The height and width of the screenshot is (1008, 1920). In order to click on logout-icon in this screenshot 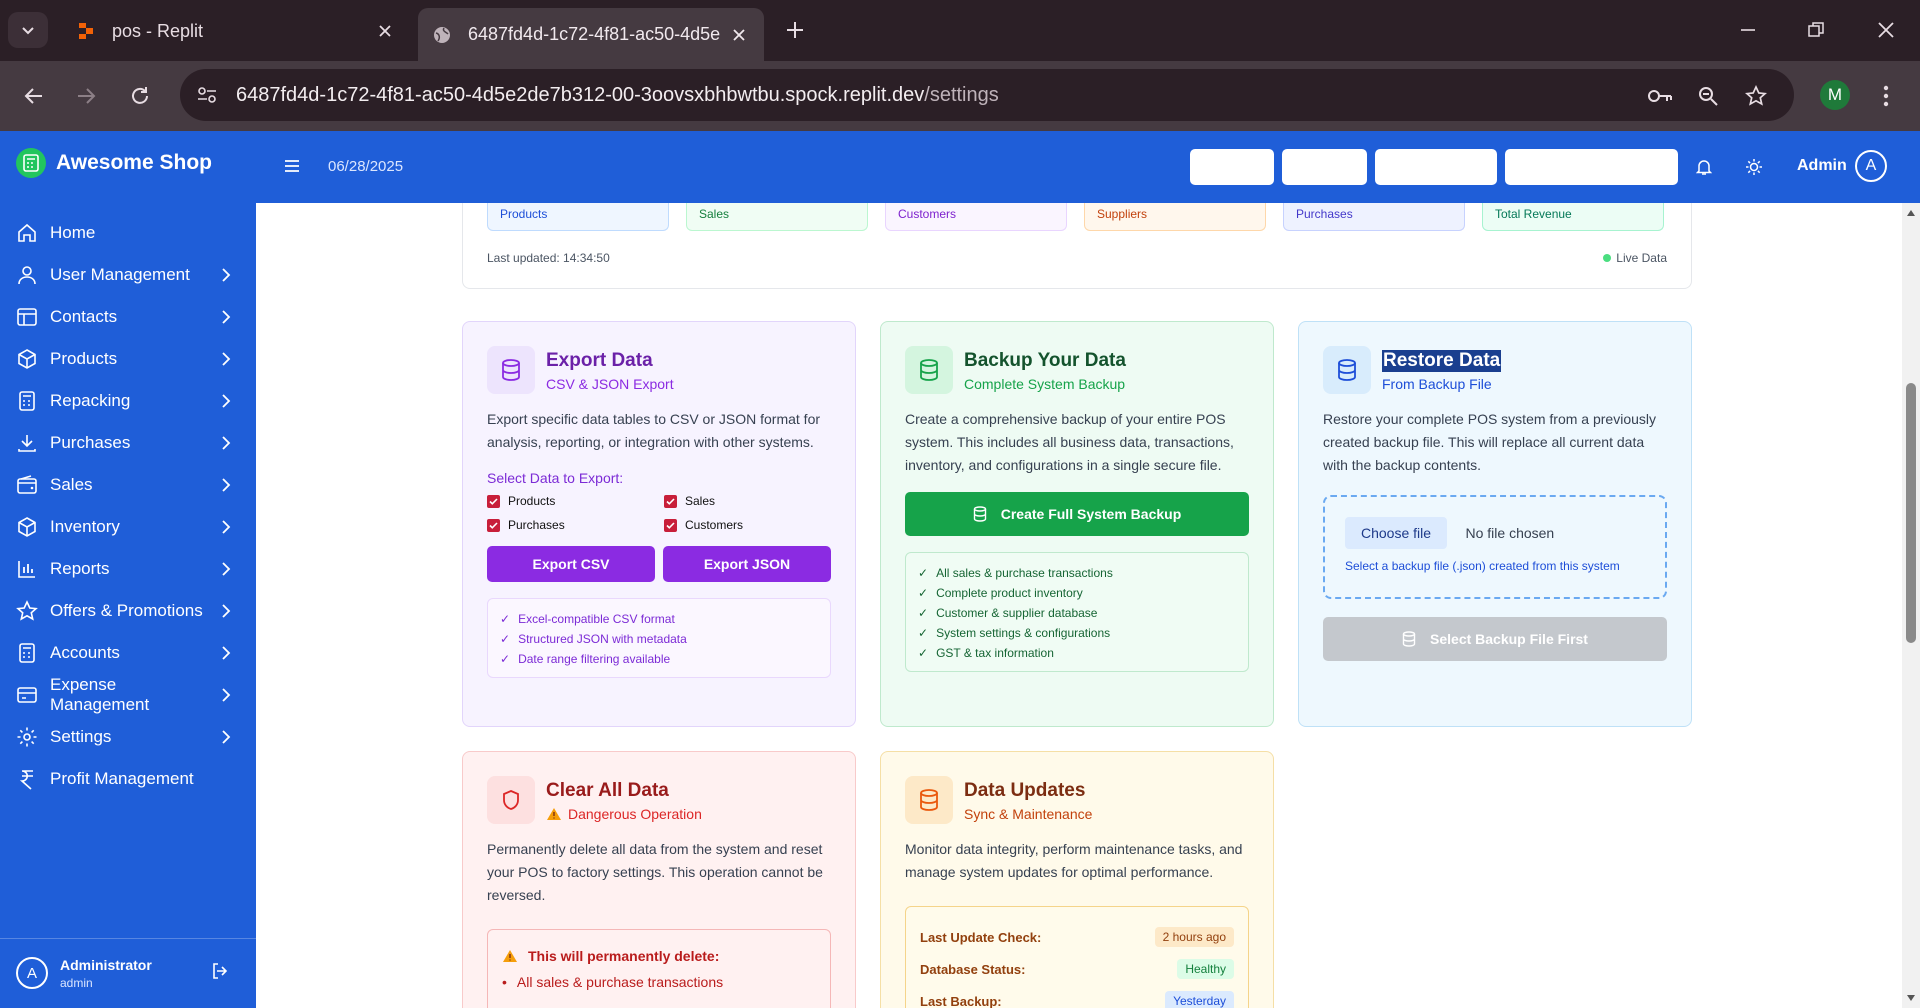, I will do `click(221, 972)`.